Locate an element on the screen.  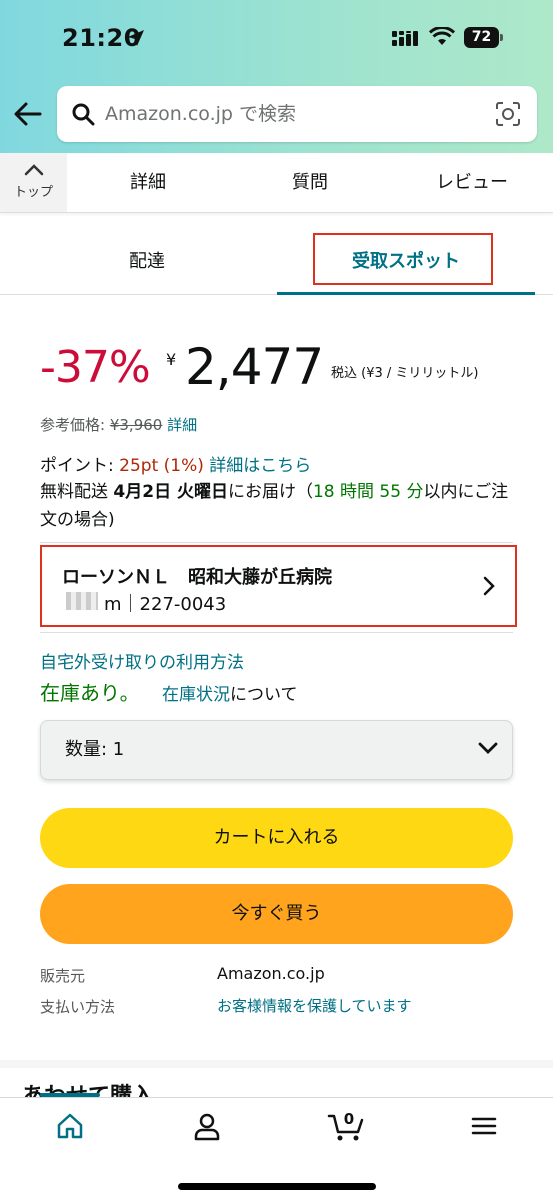
points-row: ポイント: 25pt (1%) 詳細はこちら is located at coordinates (175, 463).